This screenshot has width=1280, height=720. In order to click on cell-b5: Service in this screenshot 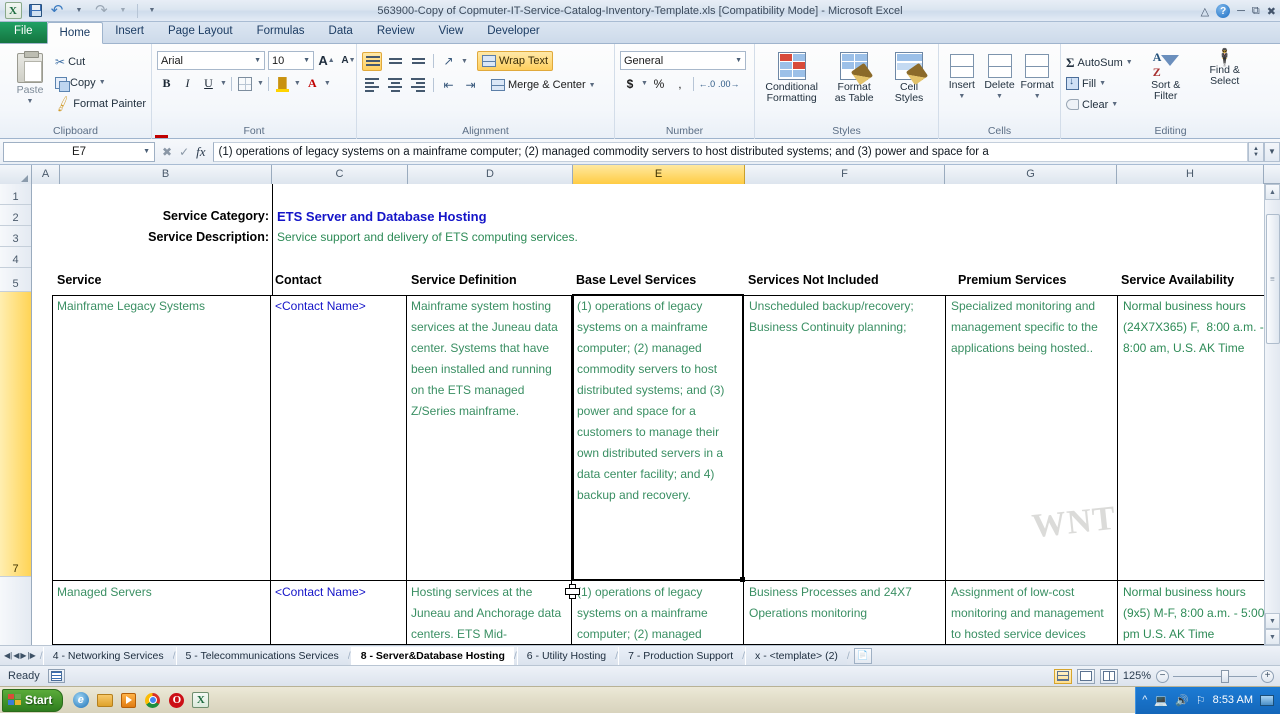, I will do `click(161, 282)`.